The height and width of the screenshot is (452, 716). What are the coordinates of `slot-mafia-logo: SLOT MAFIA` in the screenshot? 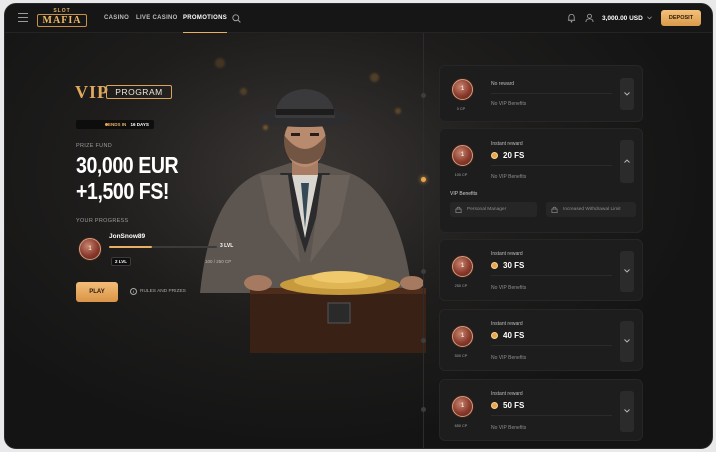 It's located at (62, 18).